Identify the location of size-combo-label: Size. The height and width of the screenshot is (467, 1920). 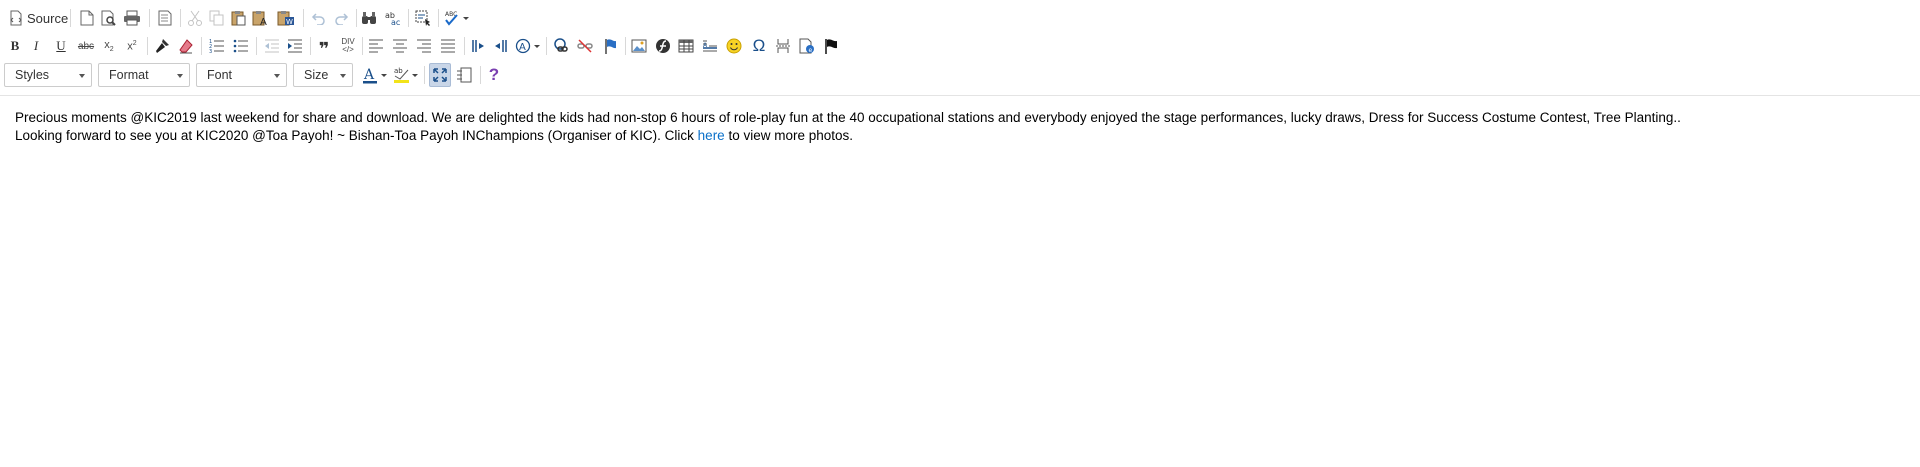
(316, 75).